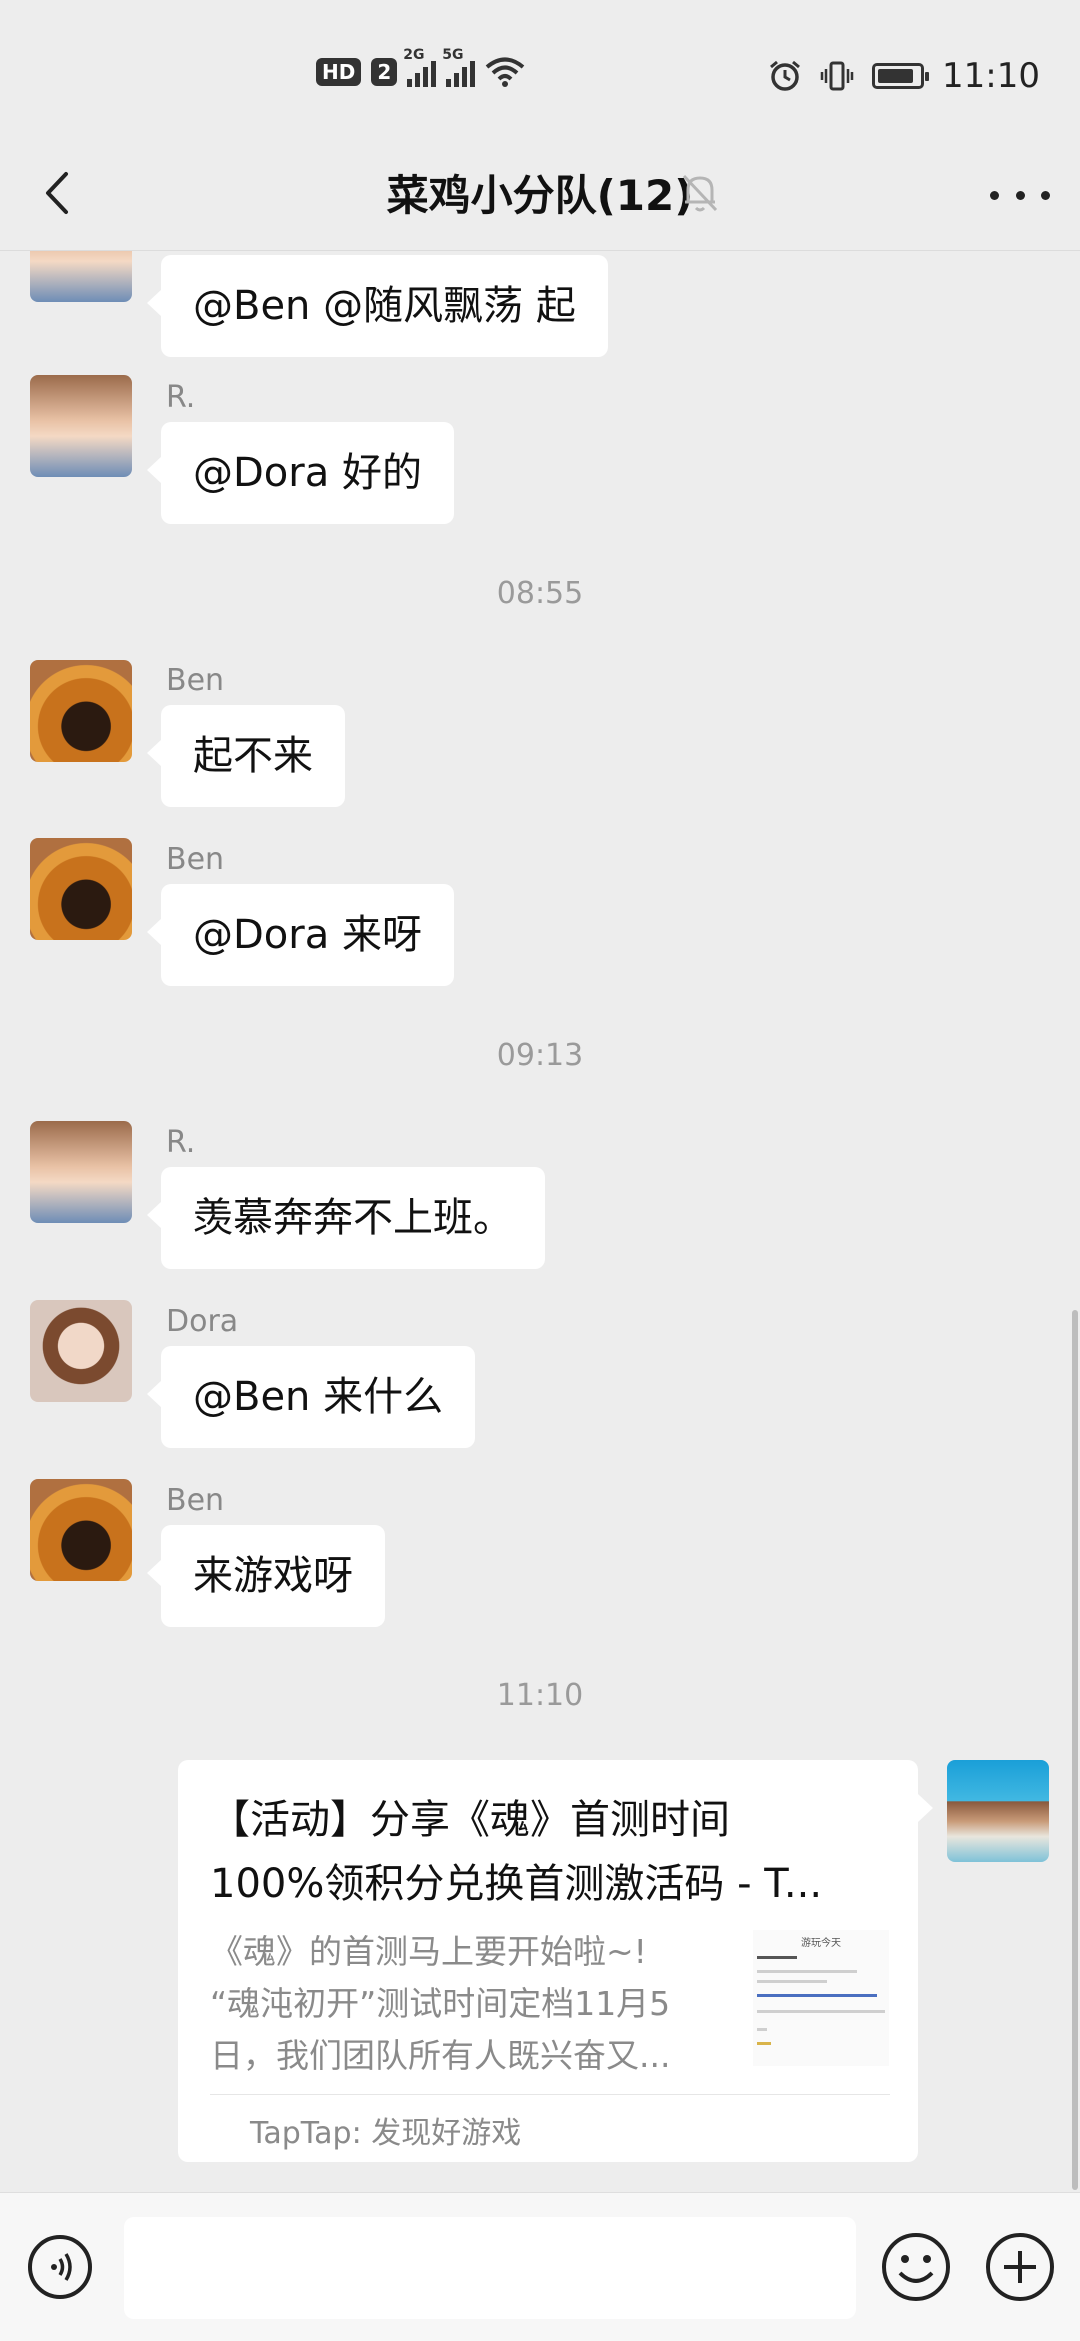 The height and width of the screenshot is (2341, 1080). I want to click on status-right: 11:10, so click(904, 76).